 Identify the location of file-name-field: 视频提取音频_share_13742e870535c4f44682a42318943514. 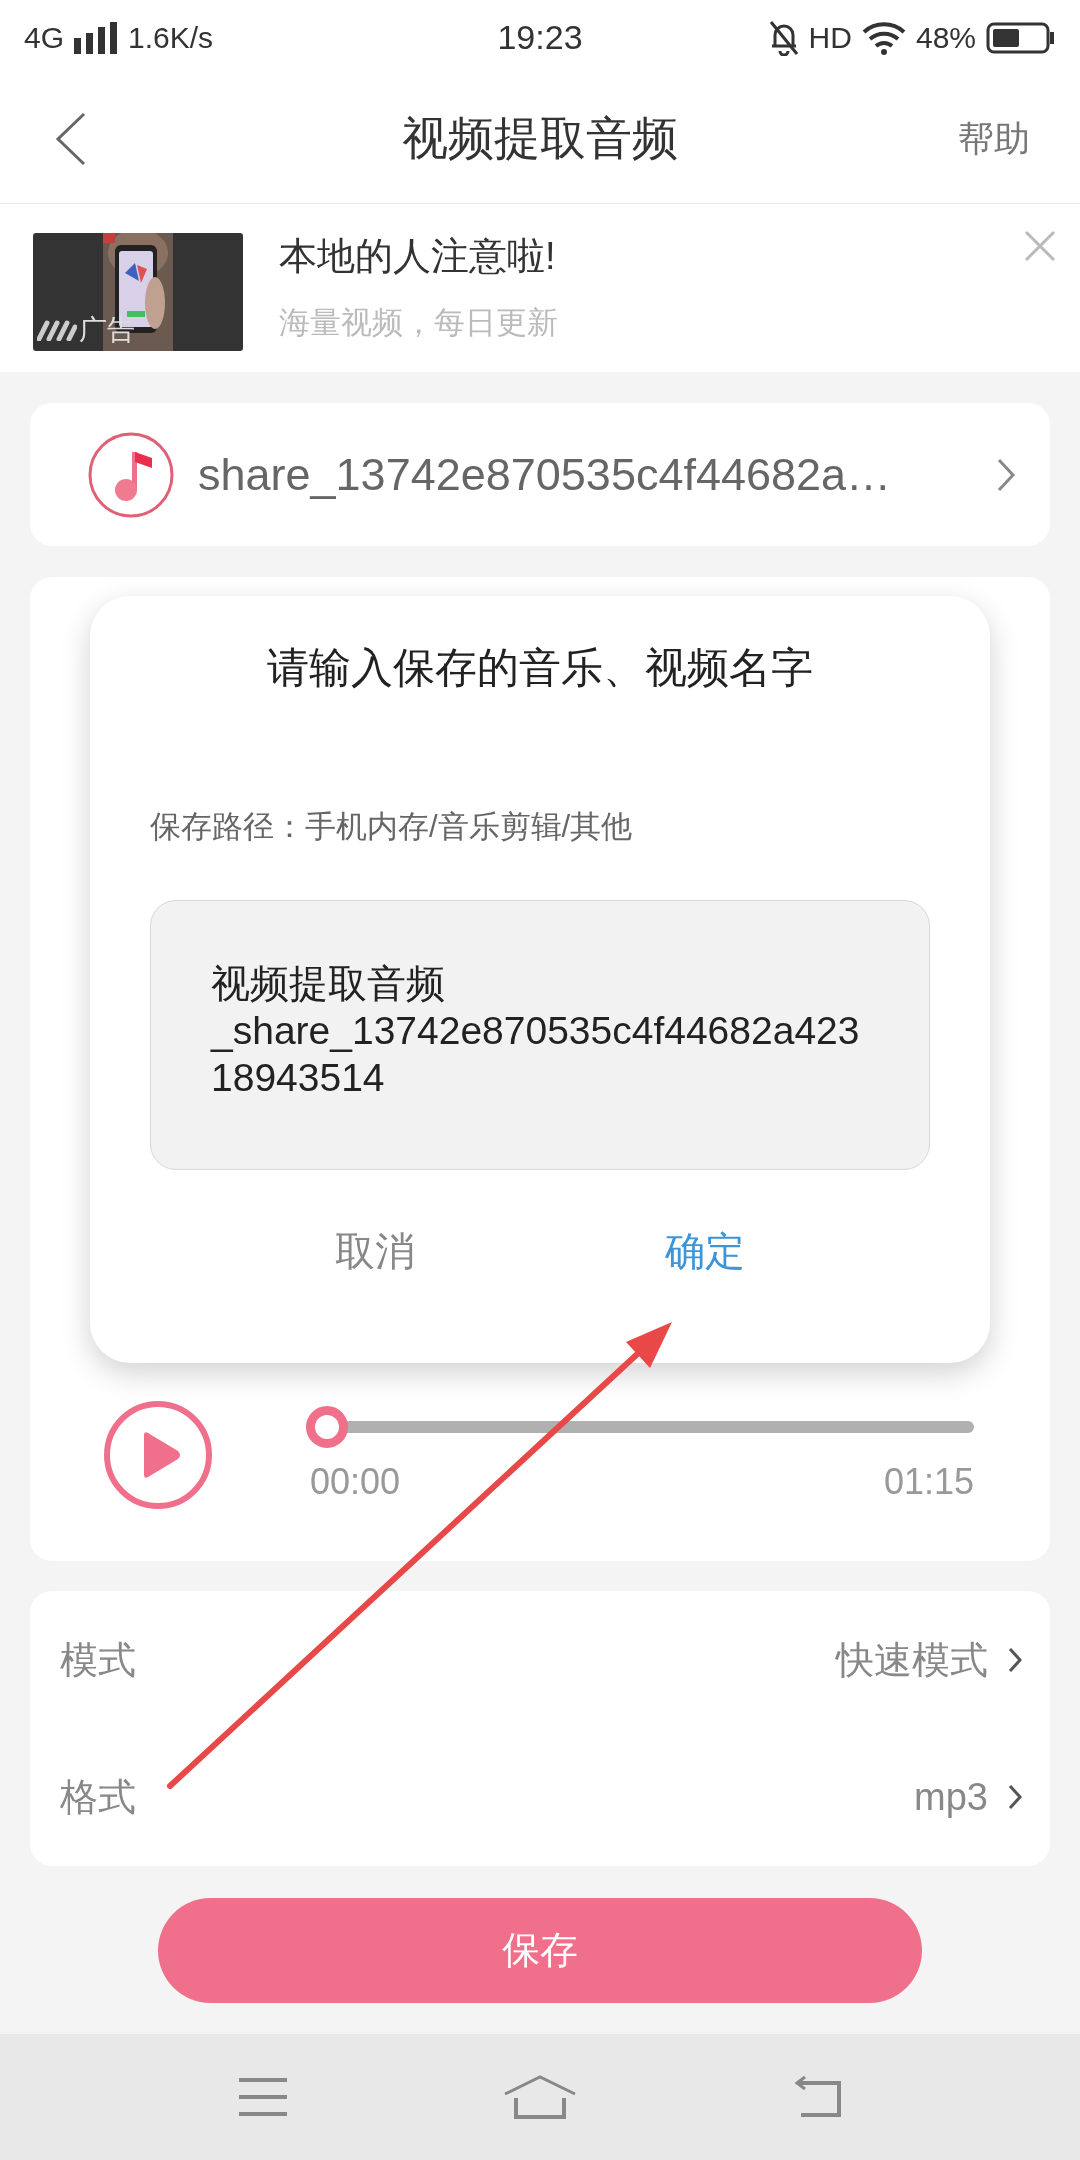
(540, 1035).